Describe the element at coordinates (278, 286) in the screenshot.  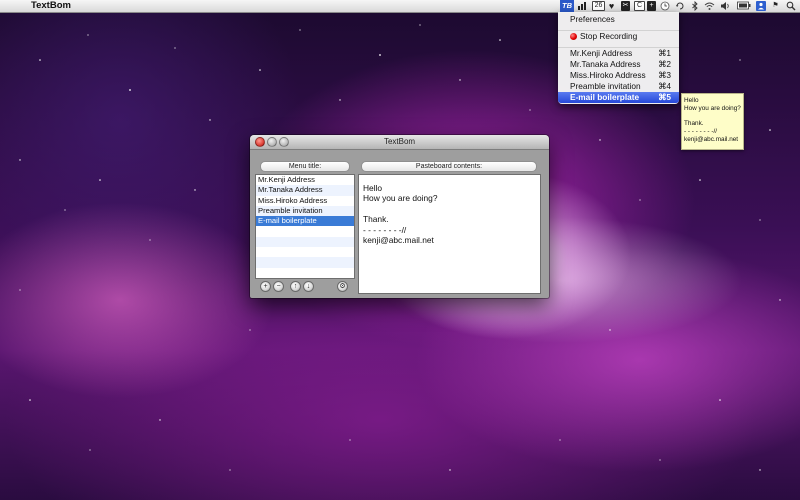
I see `remove-item-button: −` at that location.